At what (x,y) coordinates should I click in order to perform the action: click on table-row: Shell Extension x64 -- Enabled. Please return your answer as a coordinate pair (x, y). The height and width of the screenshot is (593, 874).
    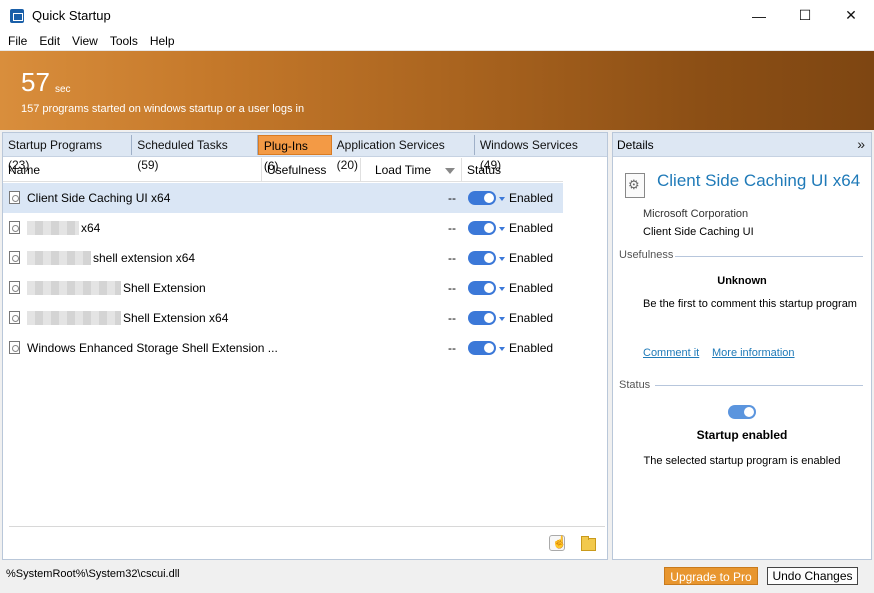
    Looking at the image, I should click on (283, 318).